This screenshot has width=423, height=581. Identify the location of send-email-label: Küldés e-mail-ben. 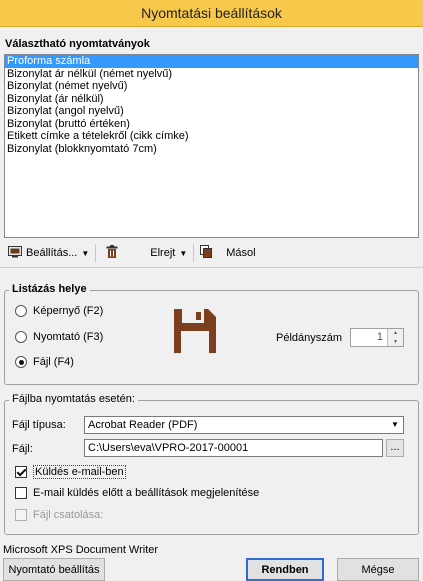
(79, 472).